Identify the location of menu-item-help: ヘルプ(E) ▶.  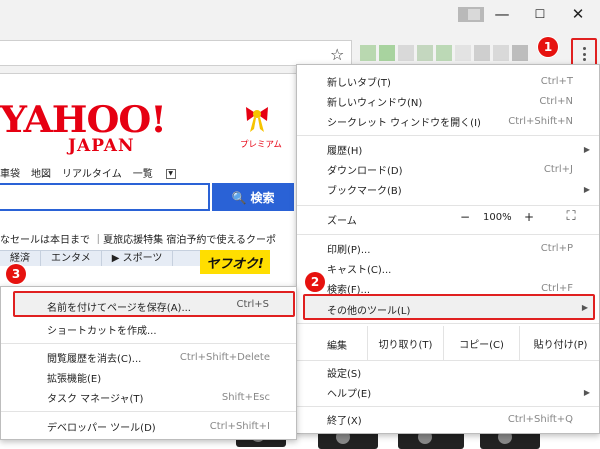
(448, 392).